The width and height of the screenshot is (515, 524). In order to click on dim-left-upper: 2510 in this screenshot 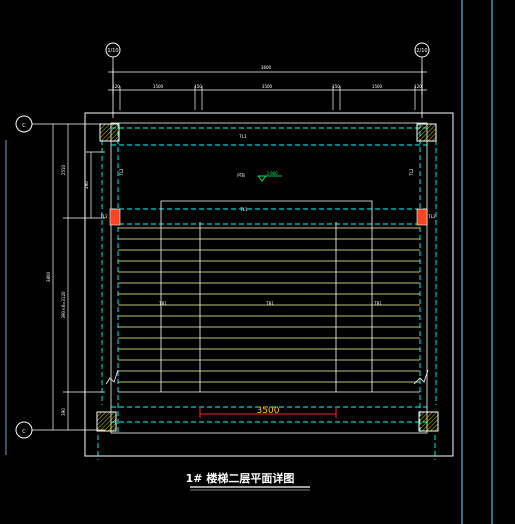, I will do `click(63, 169)`.